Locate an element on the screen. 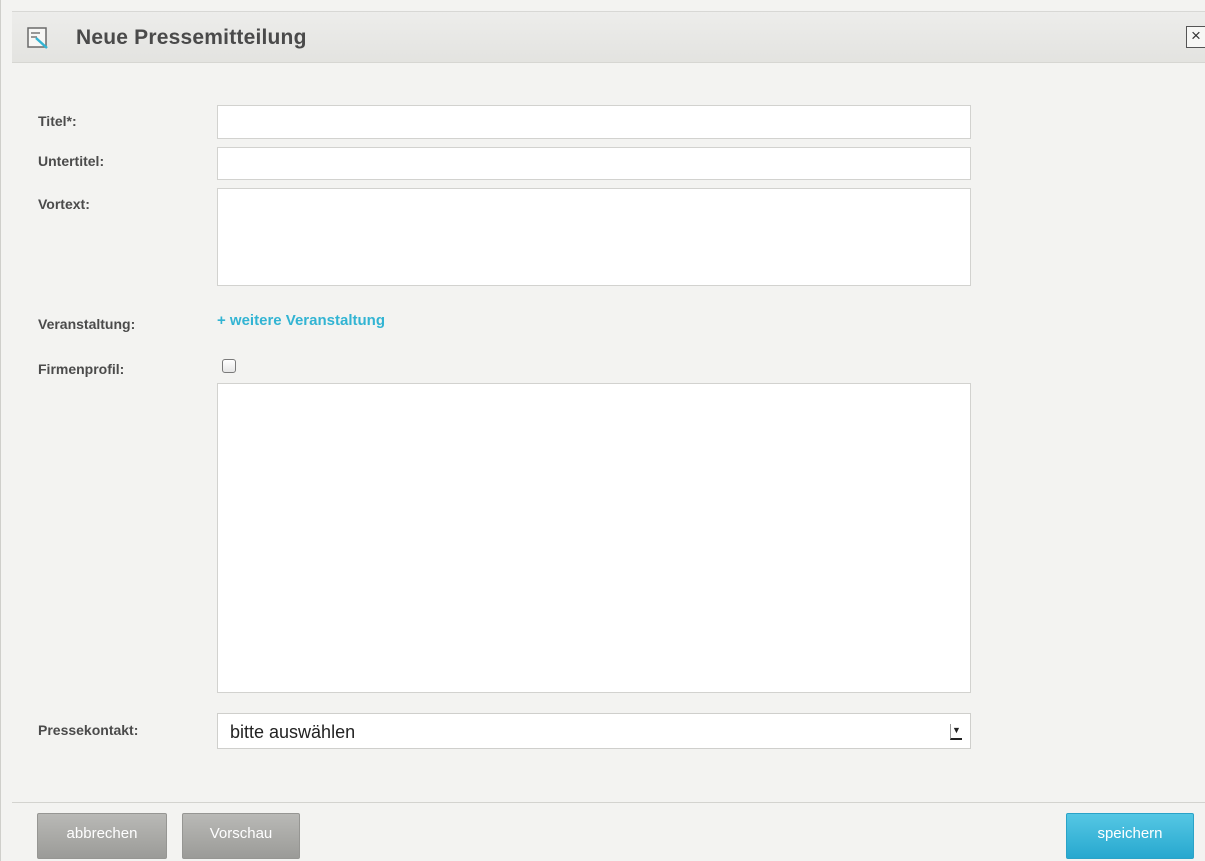 This screenshot has width=1205, height=861. vortext-label: Vortext: is located at coordinates (64, 204).